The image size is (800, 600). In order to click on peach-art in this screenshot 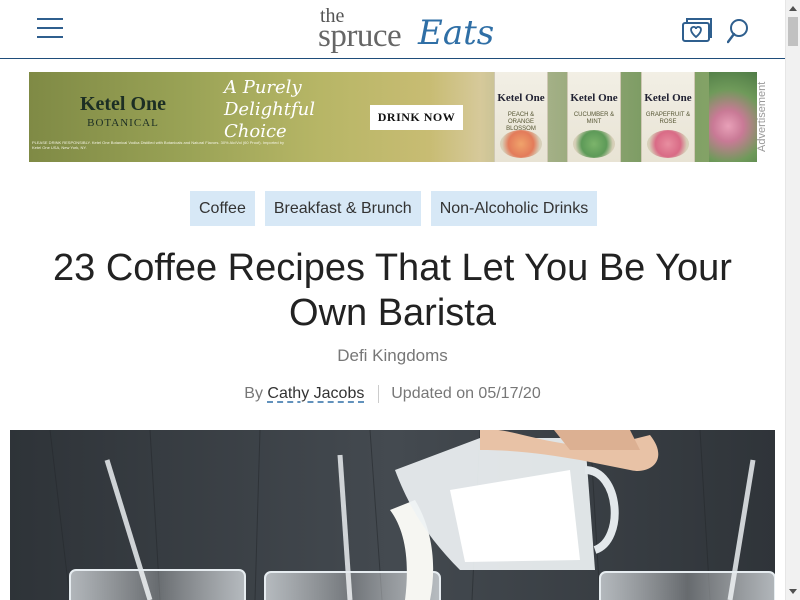, I will do `click(521, 144)`.